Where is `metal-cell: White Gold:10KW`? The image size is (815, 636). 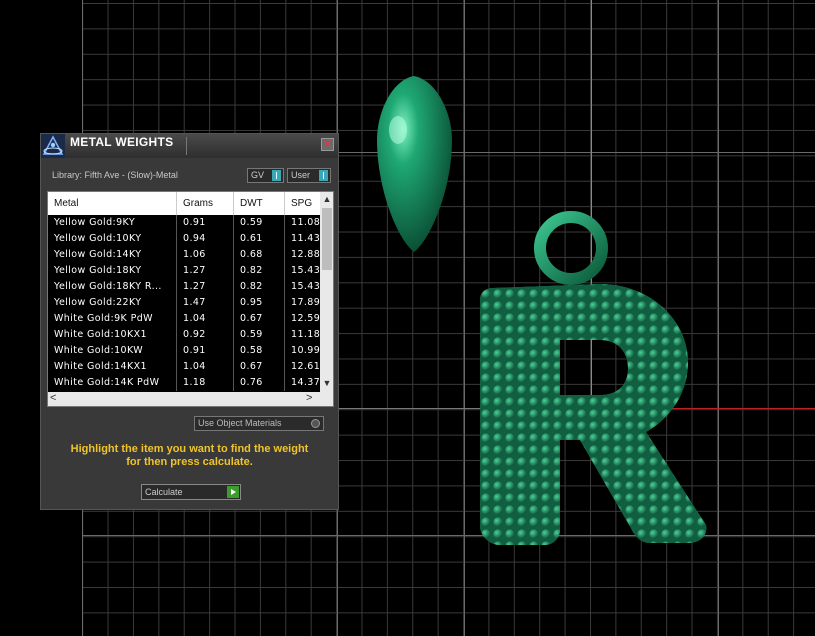 metal-cell: White Gold:10KW is located at coordinates (112, 351).